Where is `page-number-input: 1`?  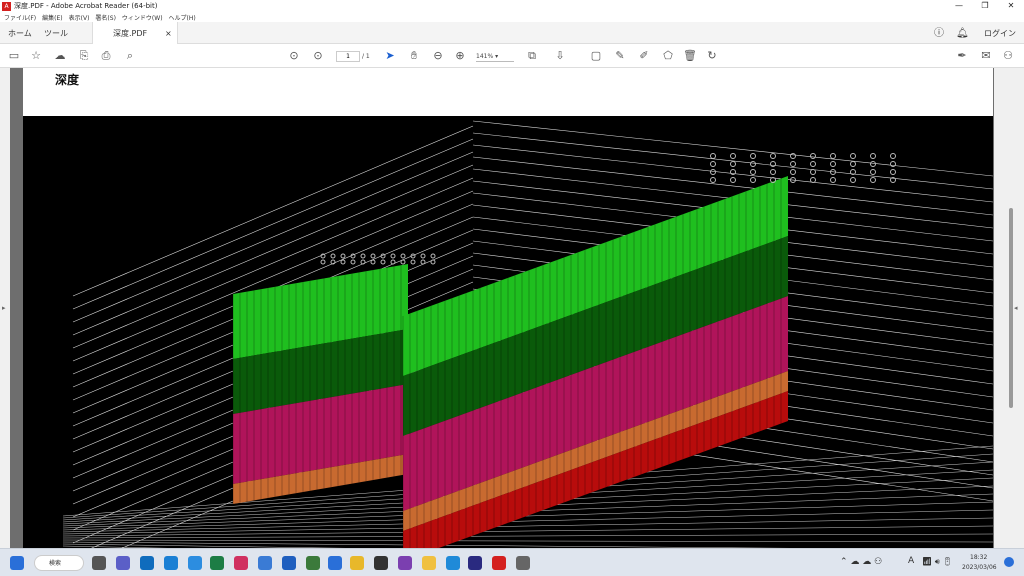
page-number-input: 1 is located at coordinates (348, 56).